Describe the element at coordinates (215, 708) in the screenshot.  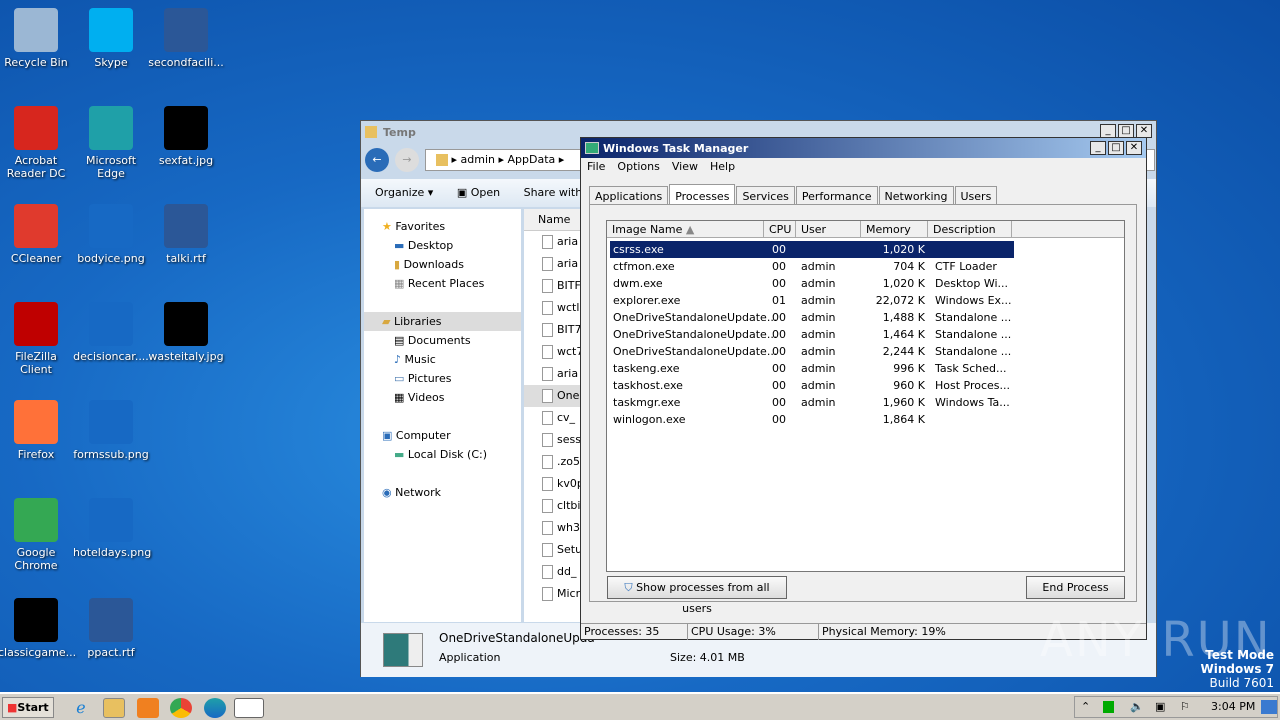
I see `edge-taskbar-icon` at that location.